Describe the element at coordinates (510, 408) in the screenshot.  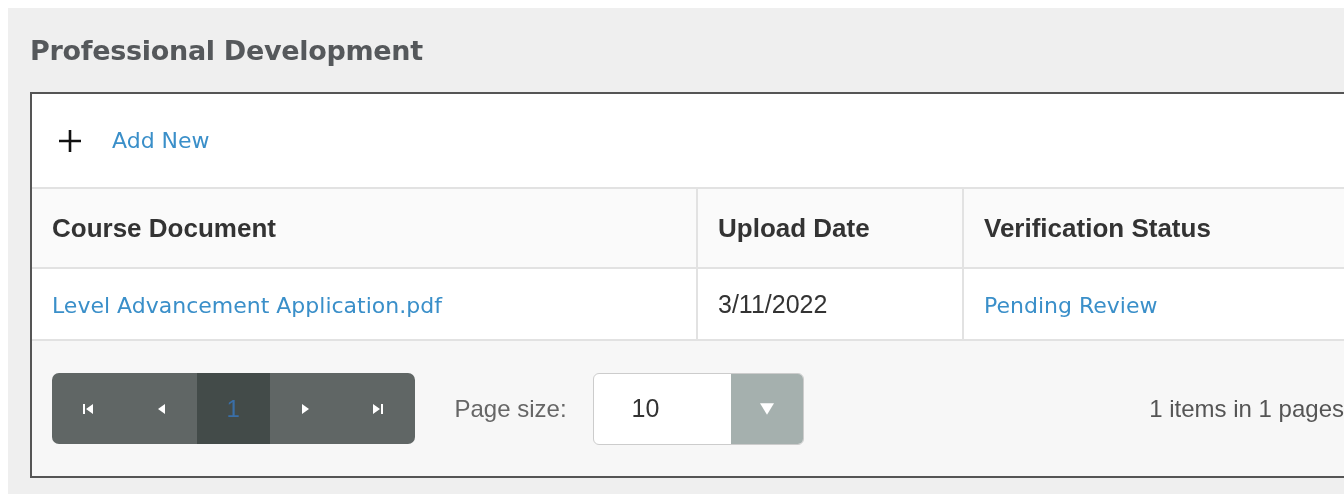
I see `page-size-label: Page size:` at that location.